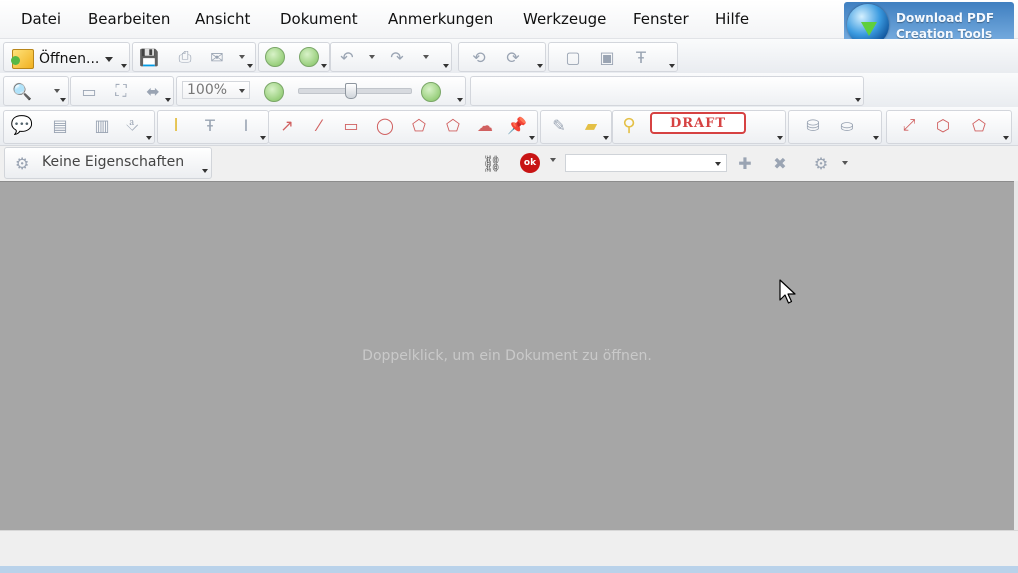 The height and width of the screenshot is (573, 1018). Describe the element at coordinates (661, 19) in the screenshot. I see `menu-fenster: Fenster` at that location.